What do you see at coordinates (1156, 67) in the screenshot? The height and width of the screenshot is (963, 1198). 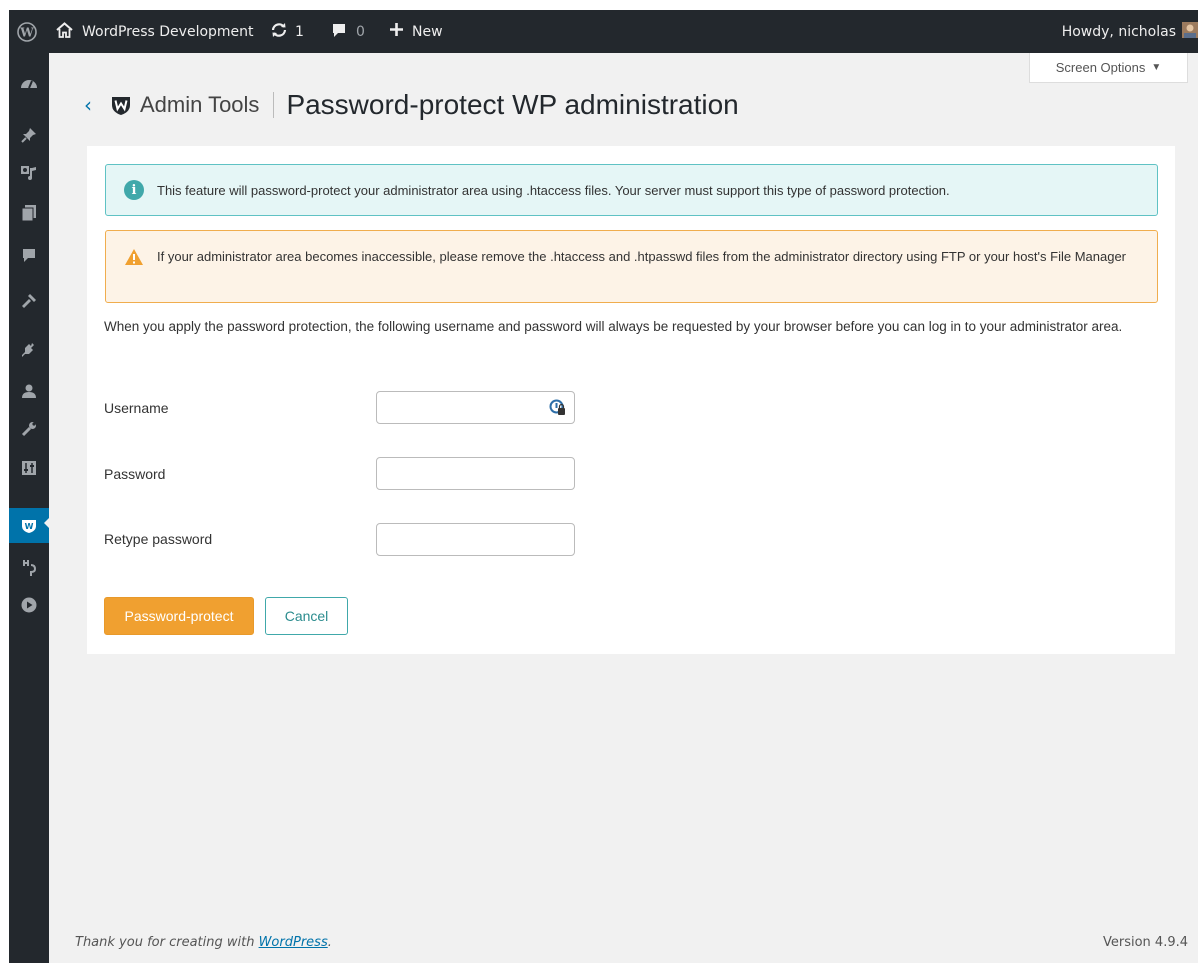 I see `caret-down-icon: ▼` at bounding box center [1156, 67].